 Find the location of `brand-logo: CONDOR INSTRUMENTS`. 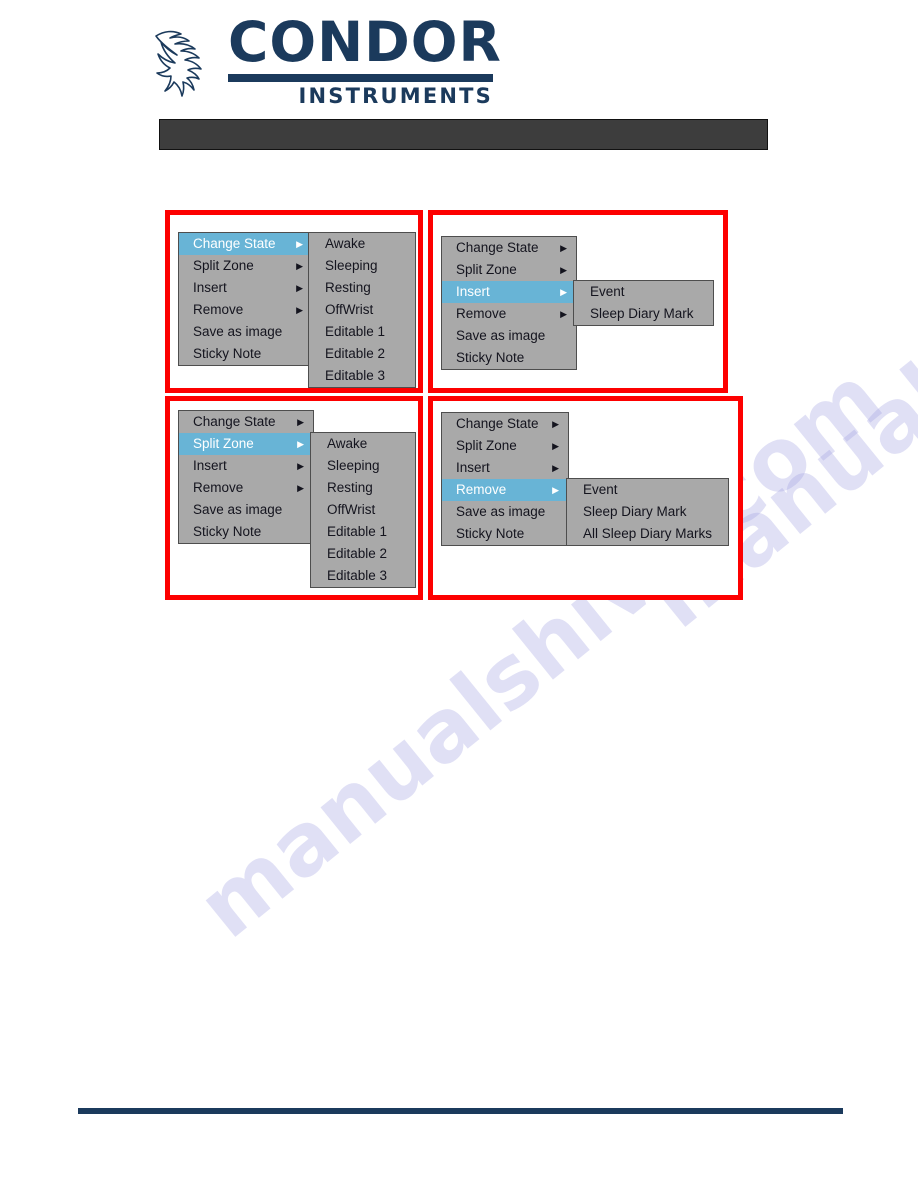

brand-logo: CONDOR INSTRUMENTS is located at coordinates (326, 60).